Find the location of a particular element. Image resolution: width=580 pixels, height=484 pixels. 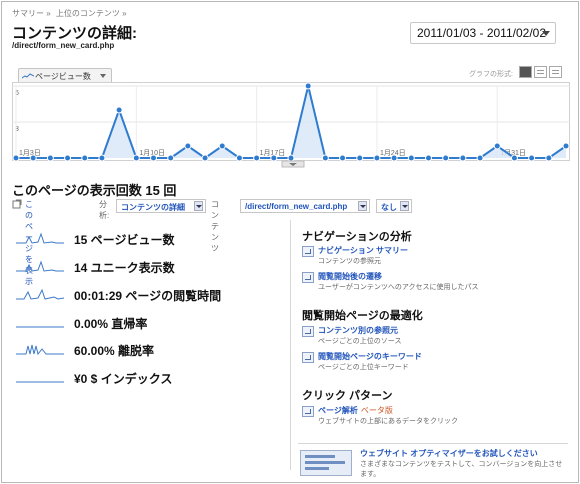

graph-format-bar-button is located at coordinates (555, 72).